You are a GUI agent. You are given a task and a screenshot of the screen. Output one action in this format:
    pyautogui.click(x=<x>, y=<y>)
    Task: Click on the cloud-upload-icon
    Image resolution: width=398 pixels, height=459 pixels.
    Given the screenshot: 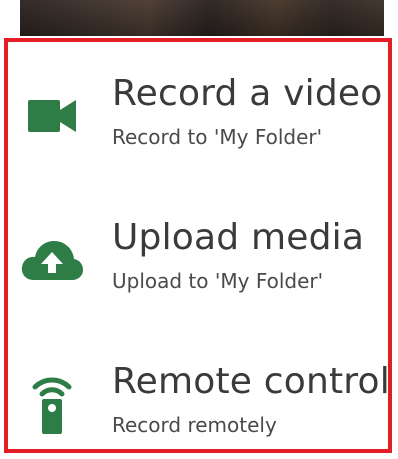 What is the action you would take?
    pyautogui.click(x=52, y=260)
    